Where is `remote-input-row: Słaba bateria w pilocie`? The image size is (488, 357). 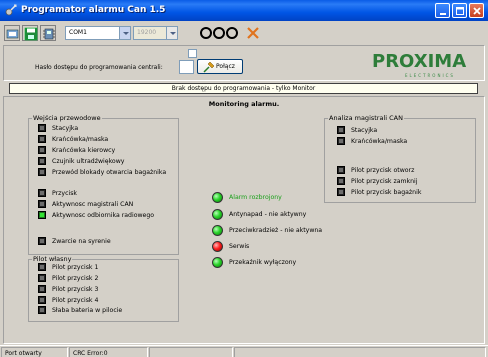
remote-input-row: Słaba bateria w pilocie is located at coordinates (108, 310).